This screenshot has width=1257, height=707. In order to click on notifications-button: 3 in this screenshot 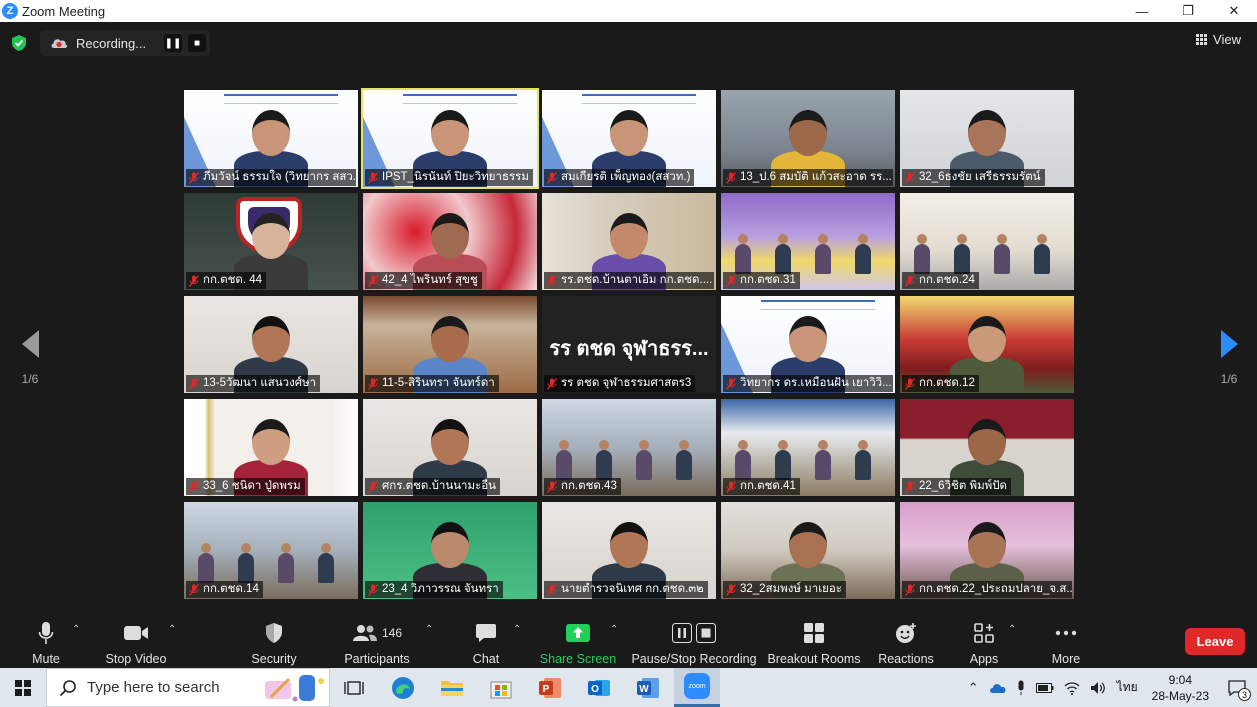, I will do `click(1237, 687)`.